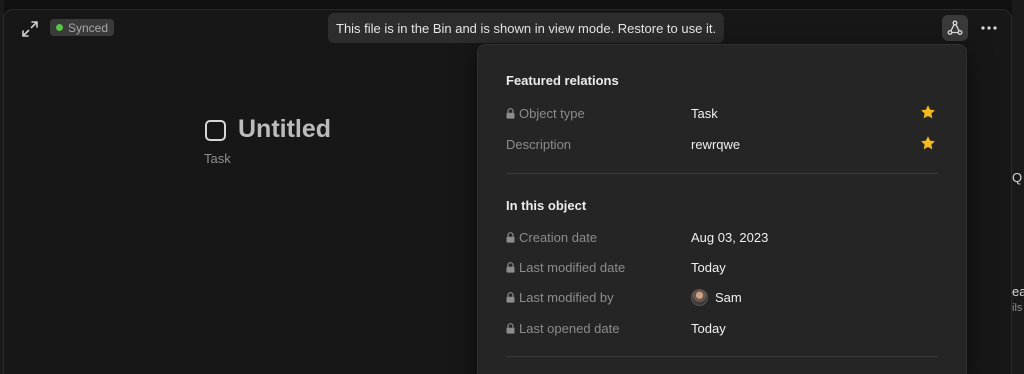  I want to click on relation-name-label: Last modified date, so click(572, 267).